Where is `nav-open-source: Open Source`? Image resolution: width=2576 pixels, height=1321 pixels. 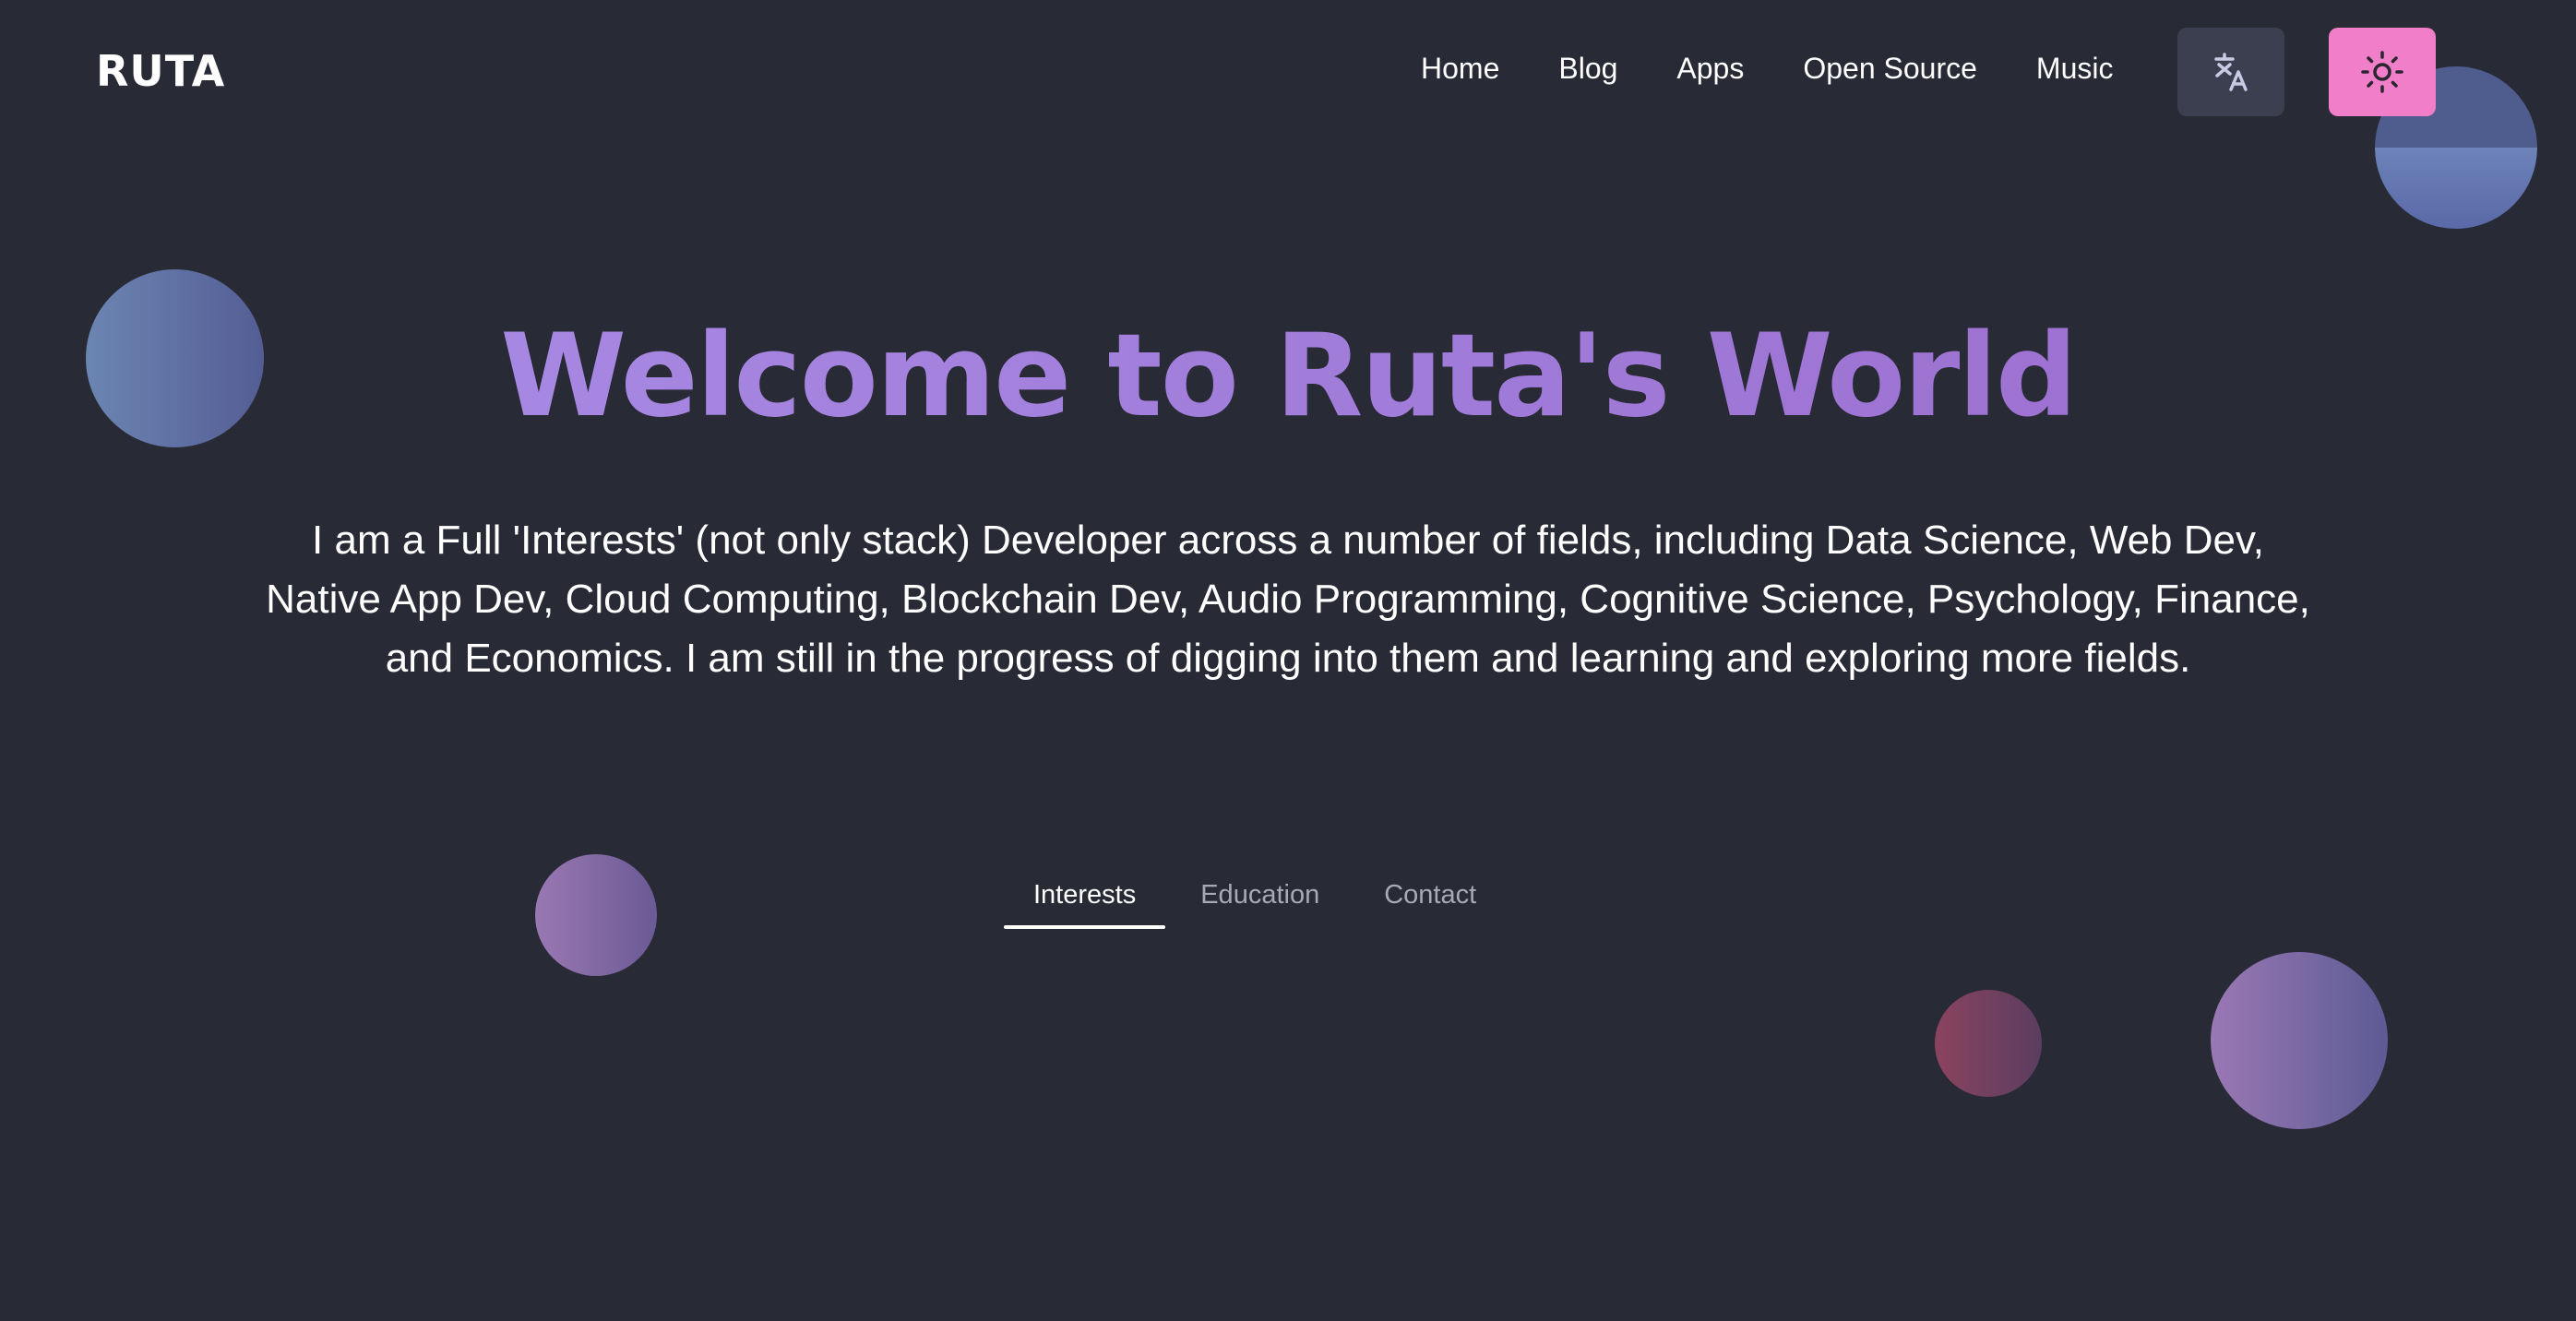 nav-open-source: Open Source is located at coordinates (1890, 69).